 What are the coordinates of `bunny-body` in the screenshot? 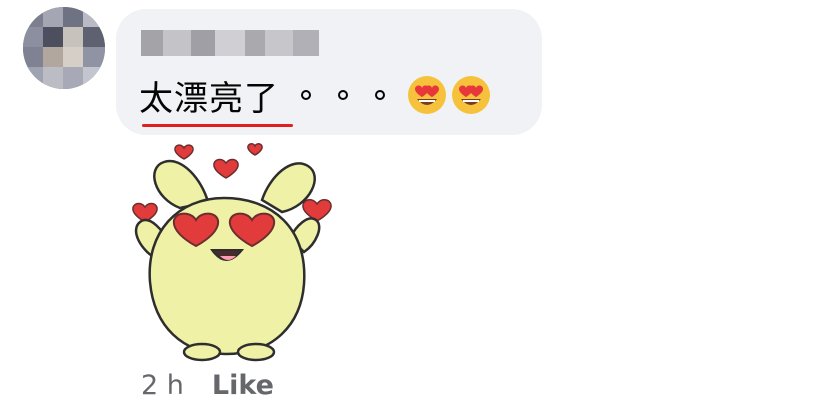 It's located at (227, 276).